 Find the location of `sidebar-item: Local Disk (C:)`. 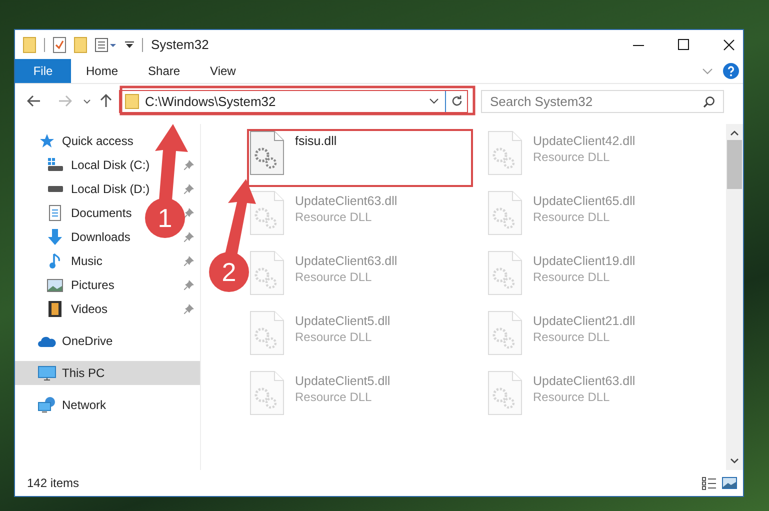

sidebar-item: Local Disk (C:) is located at coordinates (82, 165).